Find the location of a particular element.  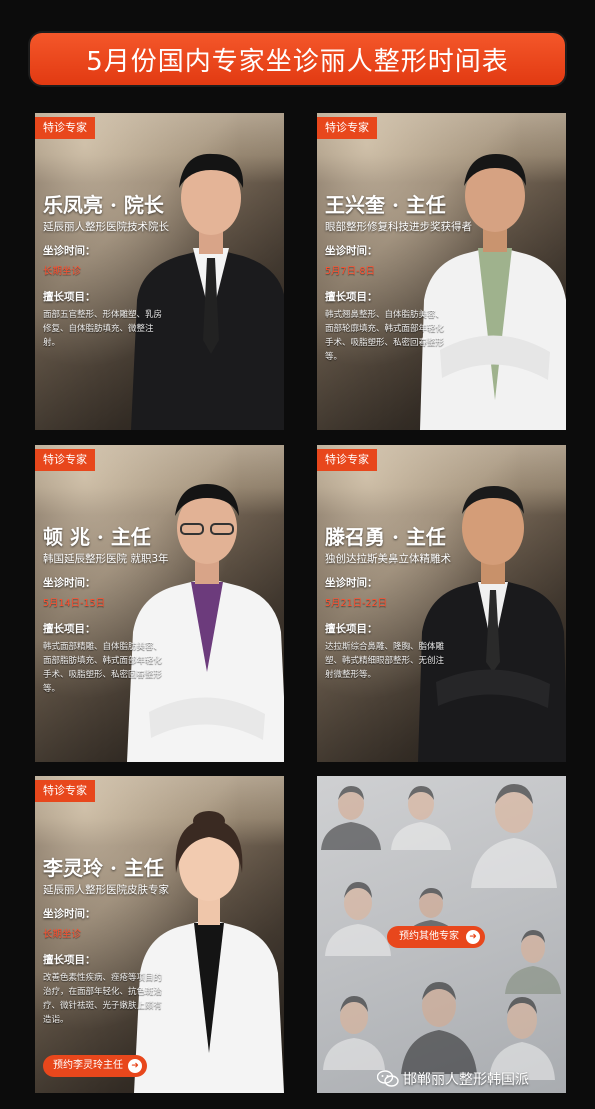

wechat-icon is located at coordinates (388, 1078).